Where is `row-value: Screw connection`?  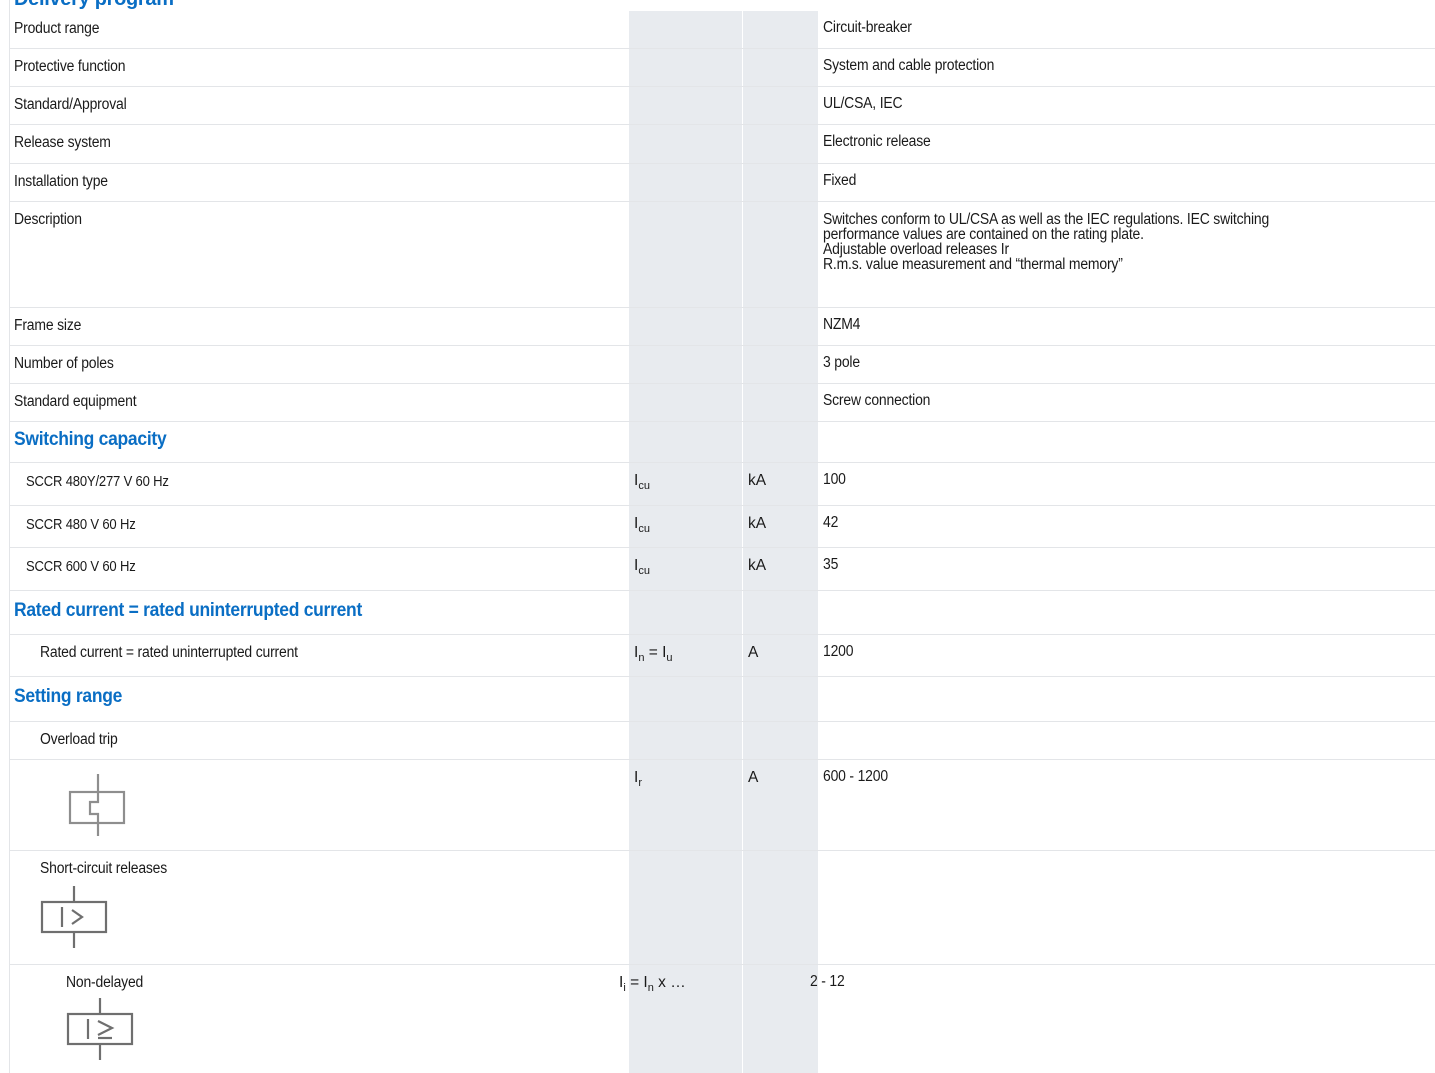 row-value: Screw connection is located at coordinates (877, 400).